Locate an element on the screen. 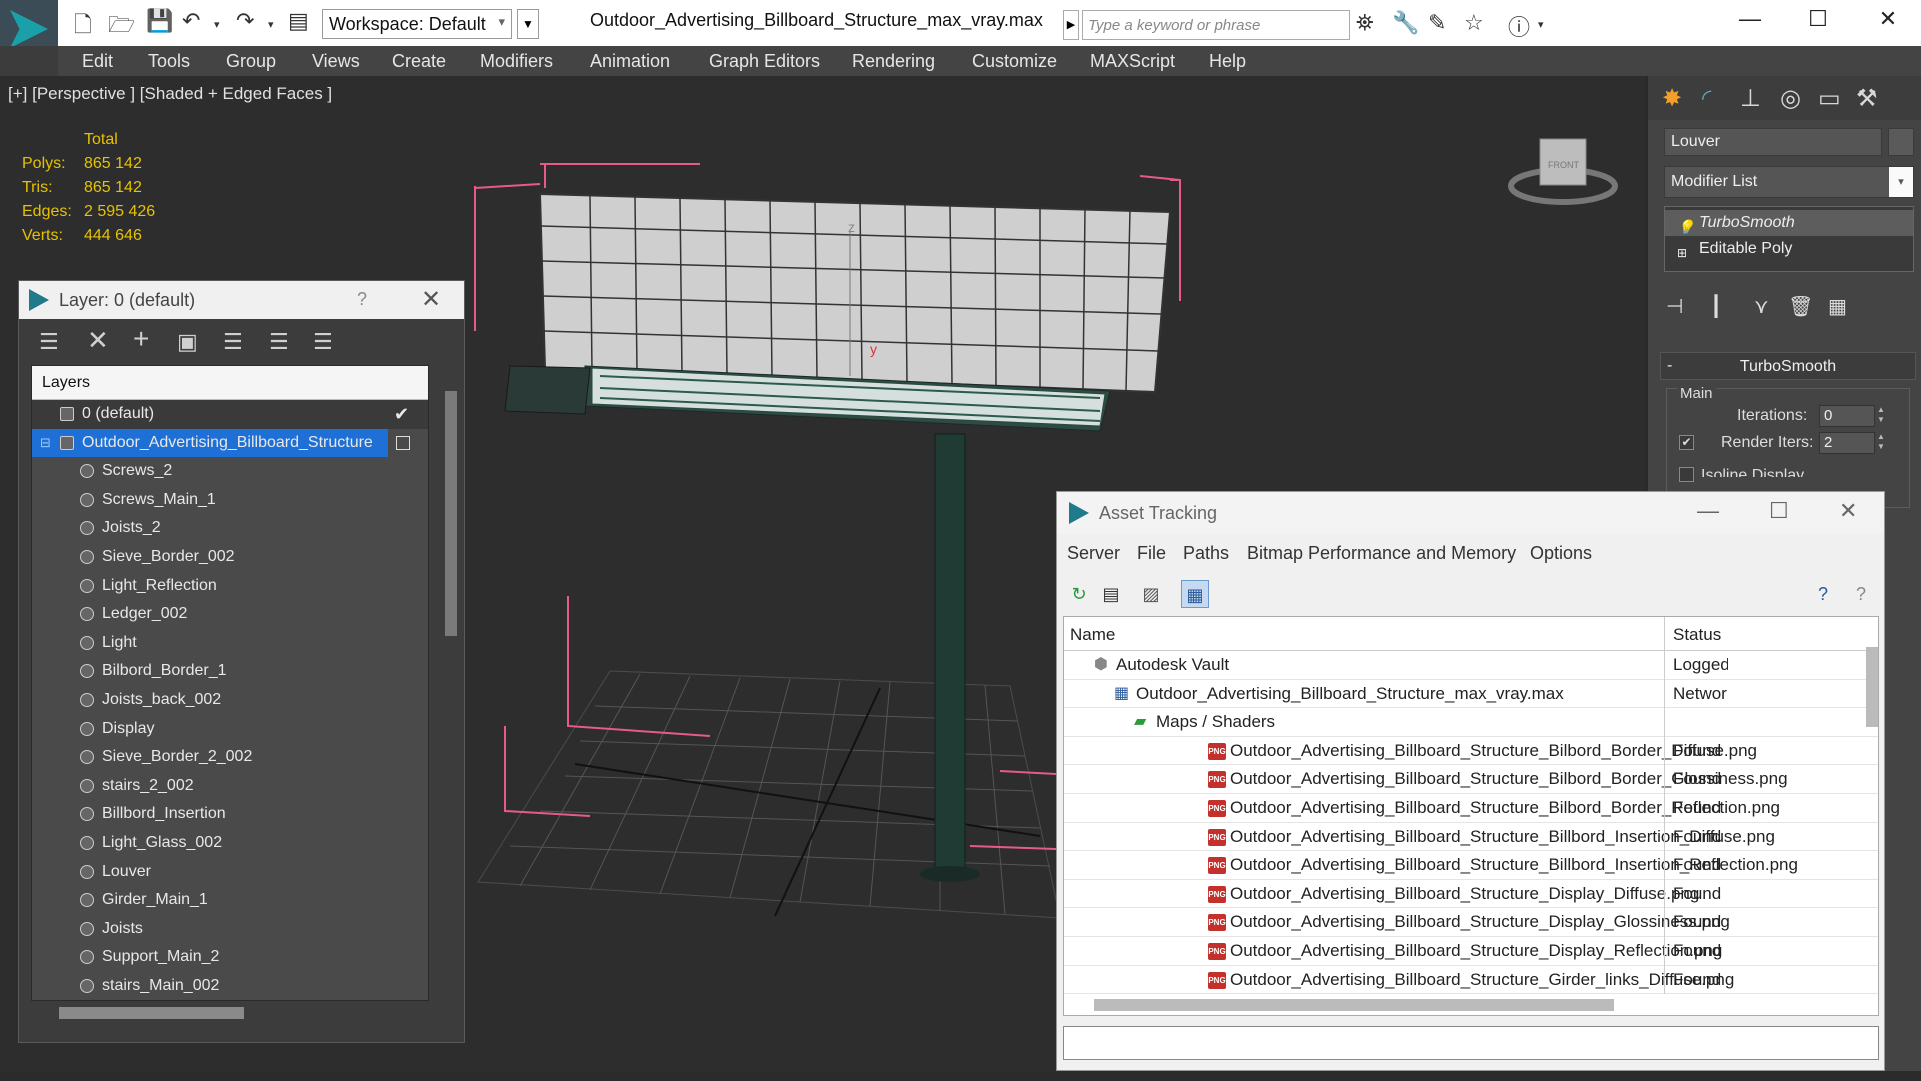 The width and height of the screenshot is (1921, 1081). render-iters-spinner: 2 is located at coordinates (1847, 443).